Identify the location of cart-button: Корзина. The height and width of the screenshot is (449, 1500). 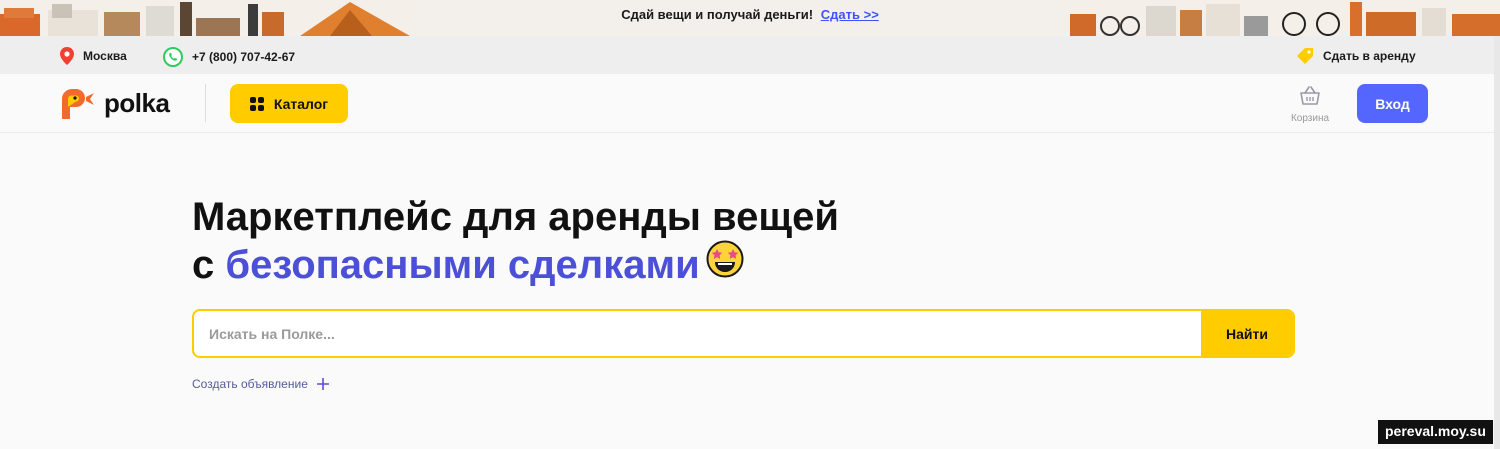
(1310, 105).